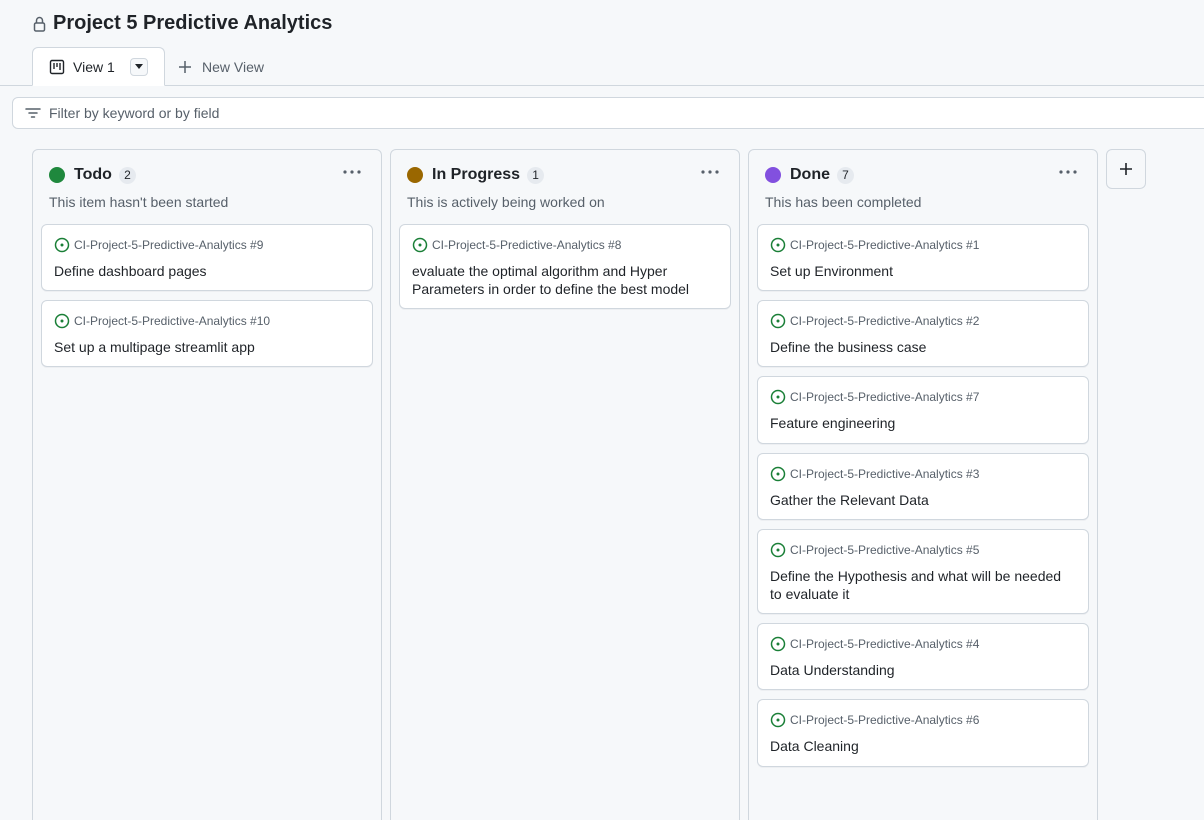 Image resolution: width=1204 pixels, height=820 pixels. I want to click on column-description: This is actively being worked on, so click(506, 202).